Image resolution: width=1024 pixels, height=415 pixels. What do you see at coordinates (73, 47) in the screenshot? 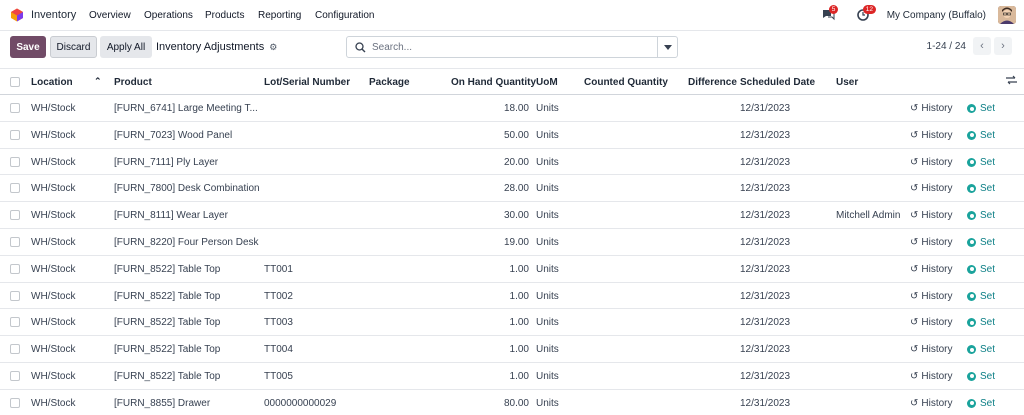
I see `discard-button: Discard` at bounding box center [73, 47].